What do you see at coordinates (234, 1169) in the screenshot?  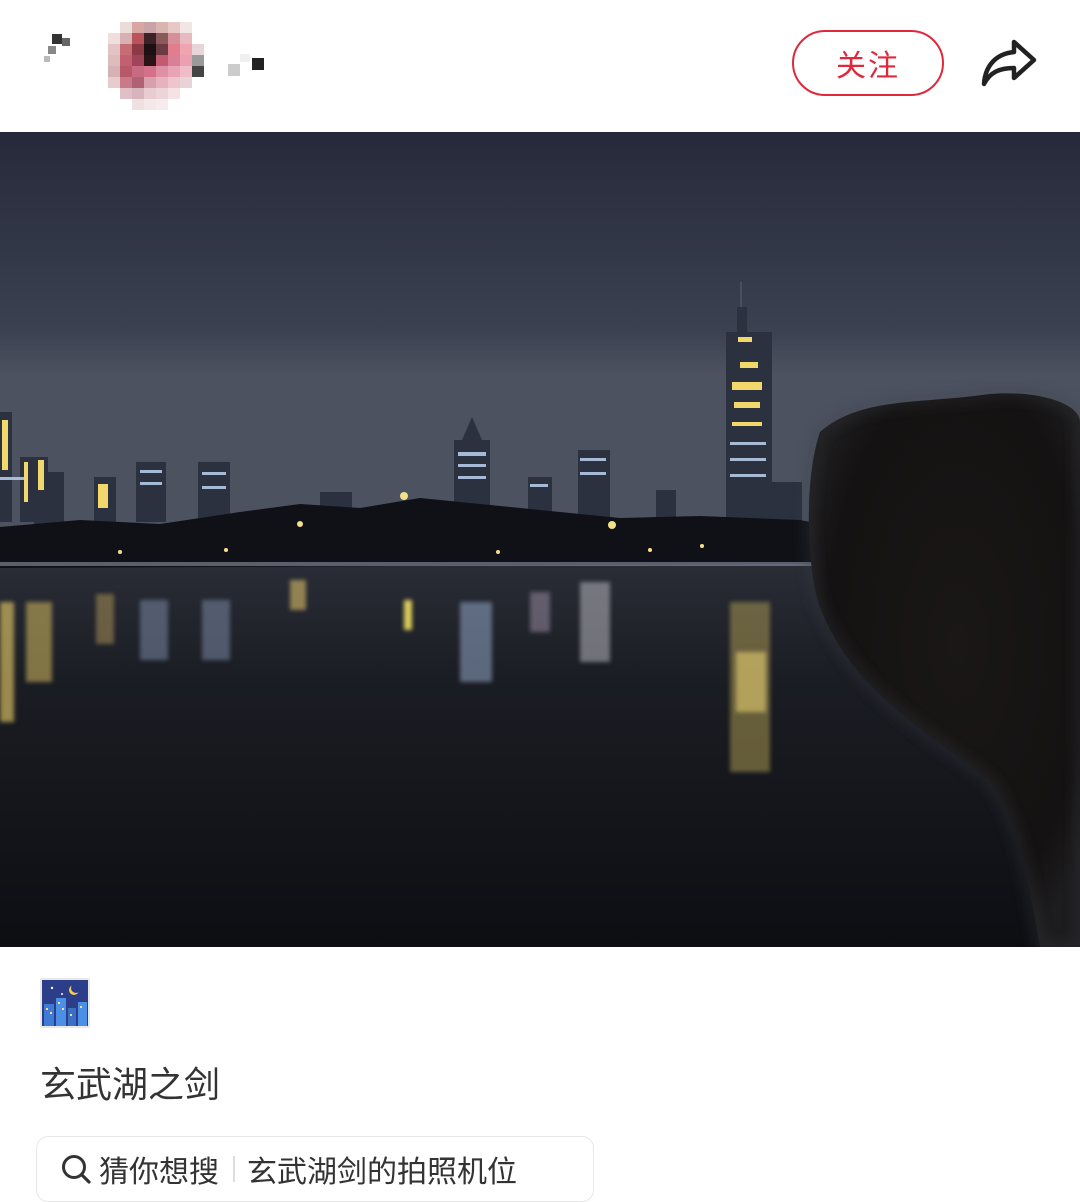 I see `suggest-divider` at bounding box center [234, 1169].